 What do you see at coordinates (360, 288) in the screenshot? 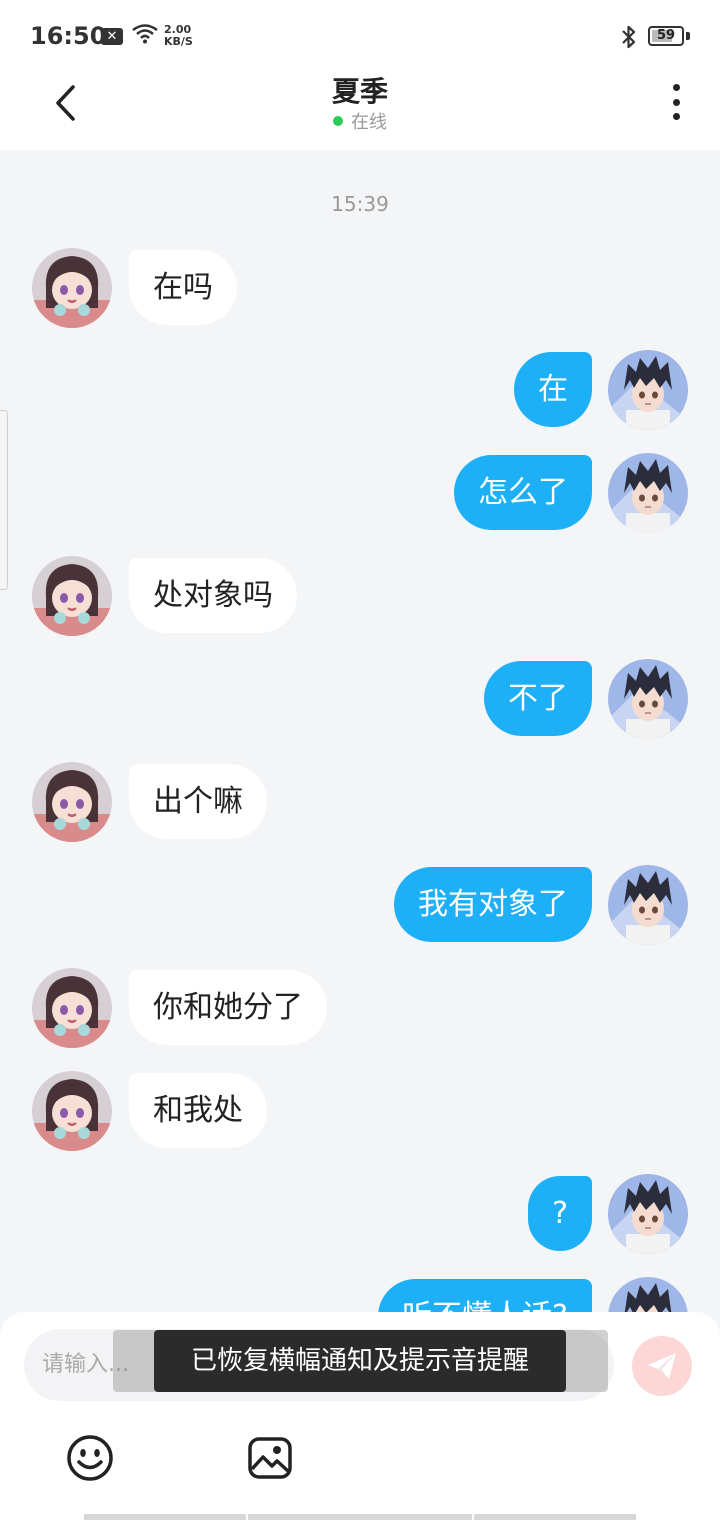
I see `message-row-incoming: 在吗` at bounding box center [360, 288].